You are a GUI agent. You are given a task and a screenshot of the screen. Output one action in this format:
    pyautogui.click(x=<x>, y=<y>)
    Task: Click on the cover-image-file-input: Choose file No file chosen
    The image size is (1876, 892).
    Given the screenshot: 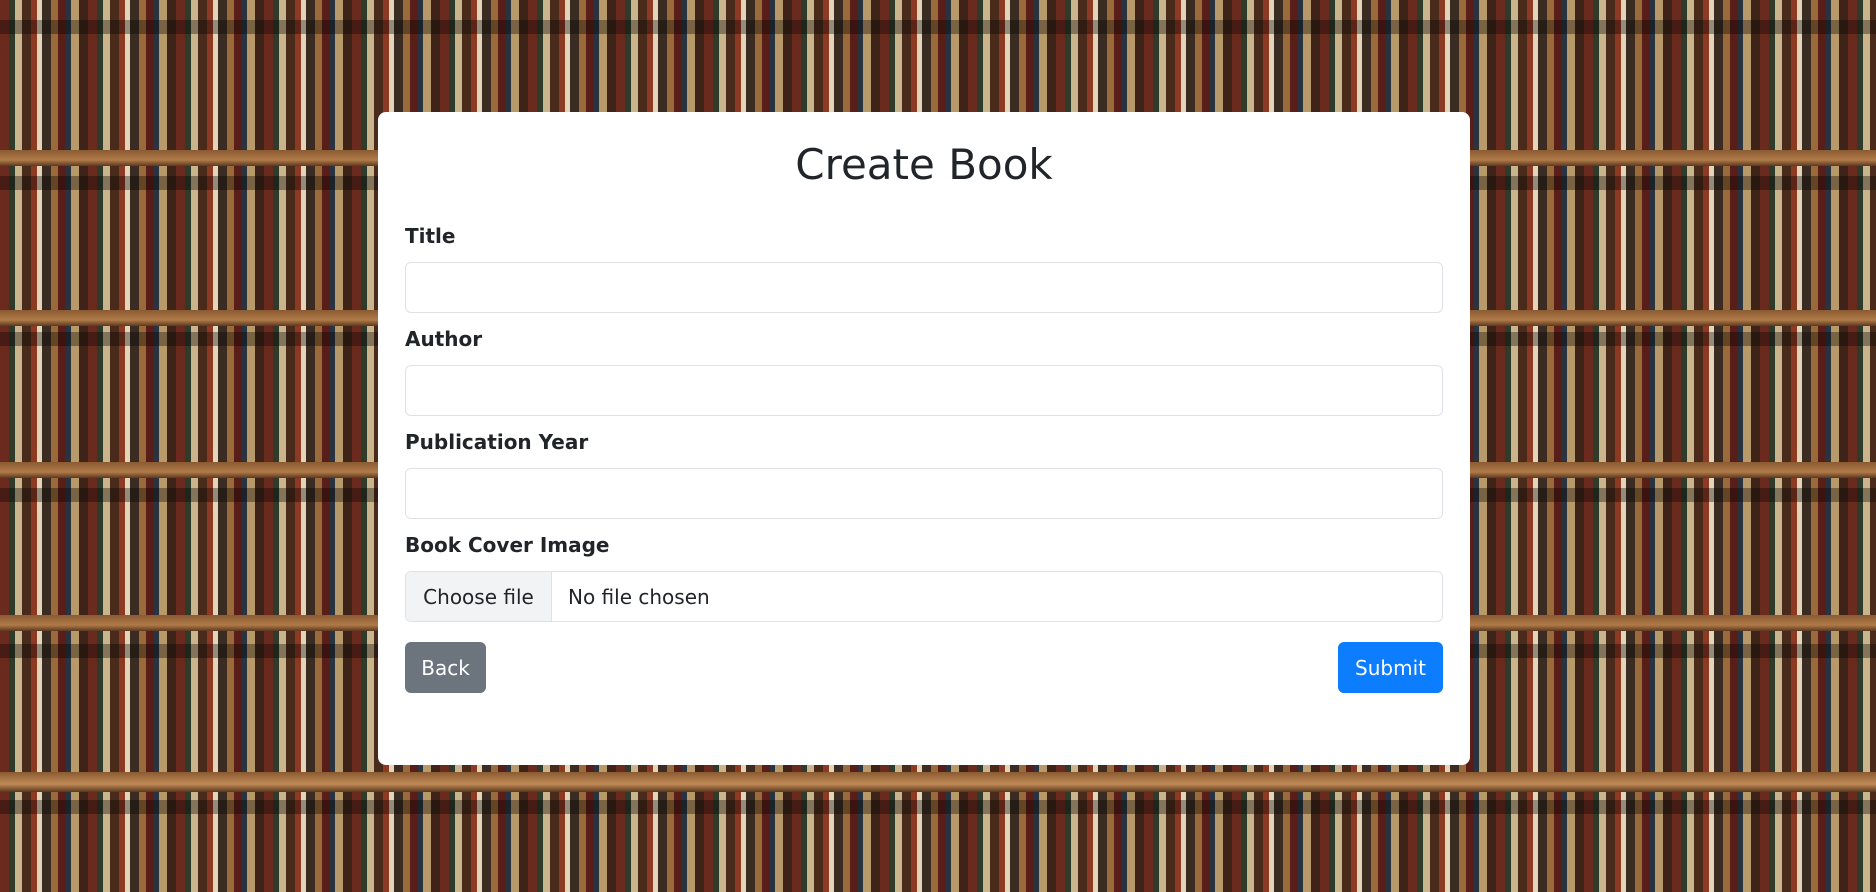 What is the action you would take?
    pyautogui.click(x=924, y=596)
    